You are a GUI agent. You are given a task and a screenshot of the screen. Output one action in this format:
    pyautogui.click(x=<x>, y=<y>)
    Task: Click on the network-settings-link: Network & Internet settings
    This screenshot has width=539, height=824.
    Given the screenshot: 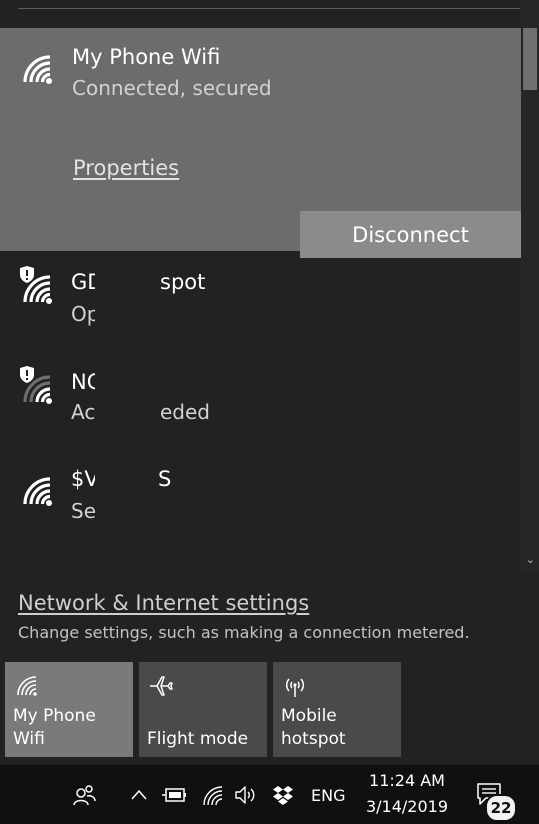 What is the action you would take?
    pyautogui.click(x=163, y=603)
    